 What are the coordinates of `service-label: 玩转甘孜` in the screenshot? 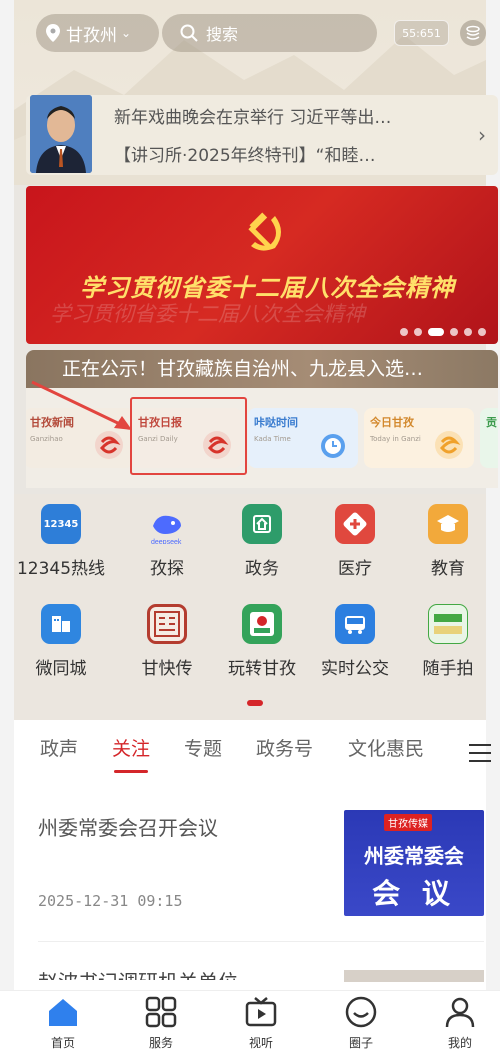 It's located at (262, 669).